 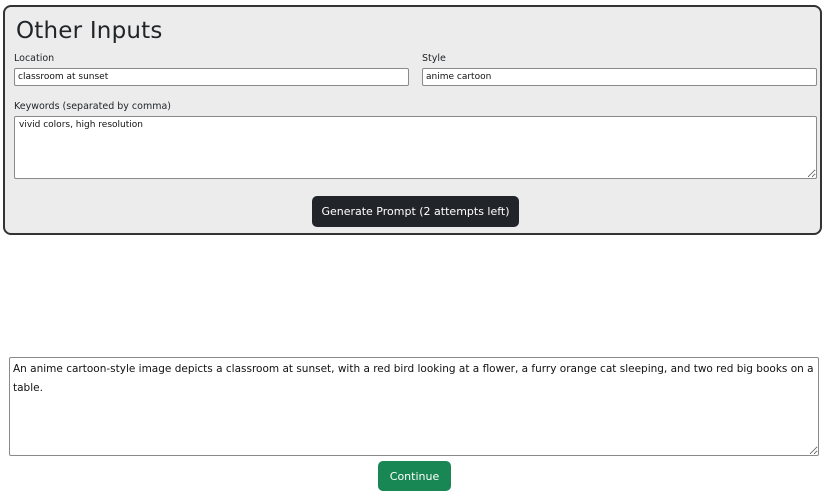 What do you see at coordinates (92, 106) in the screenshot?
I see `keywords-label: Keywords (separated by comma)` at bounding box center [92, 106].